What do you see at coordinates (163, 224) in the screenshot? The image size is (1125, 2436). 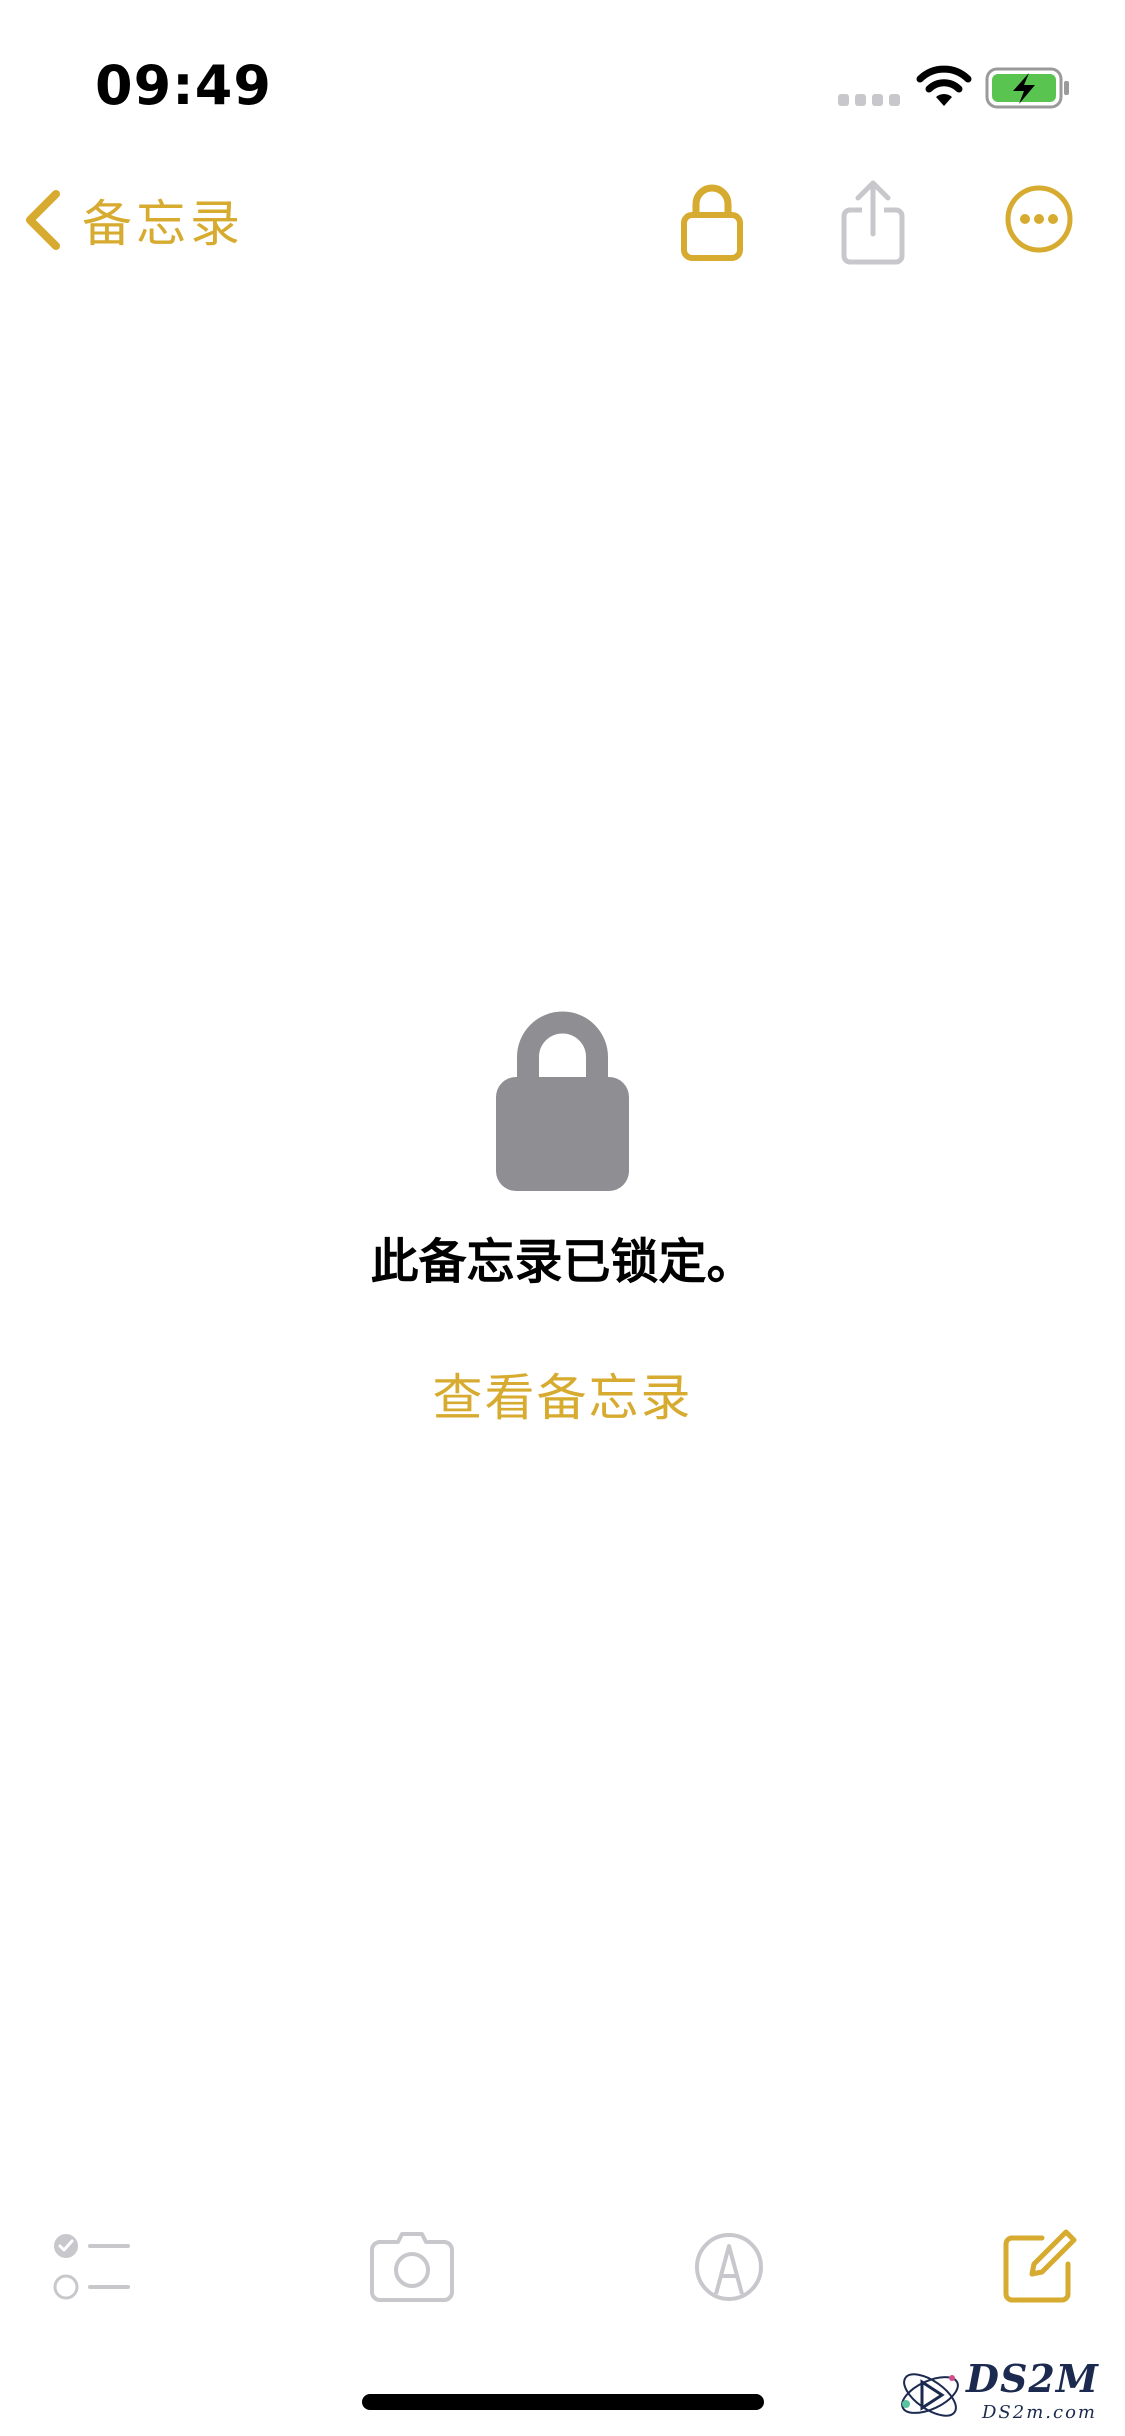 I see `back-button-label: 备忘录` at bounding box center [163, 224].